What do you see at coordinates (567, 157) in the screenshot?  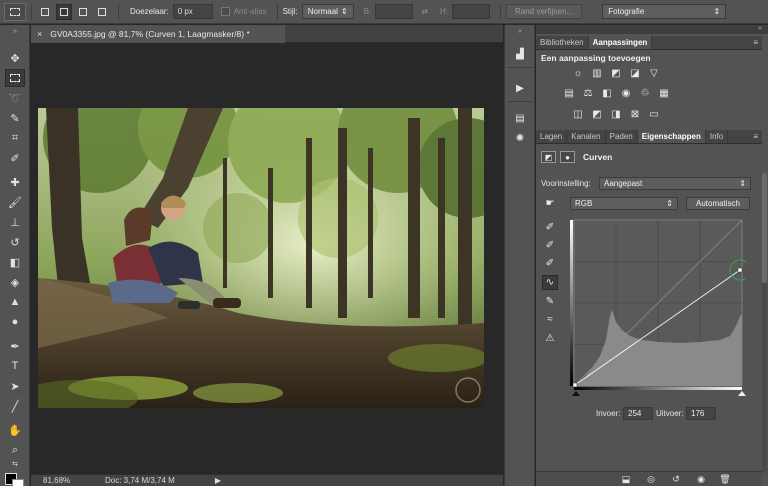 I see `layer-mask-icon: ●` at bounding box center [567, 157].